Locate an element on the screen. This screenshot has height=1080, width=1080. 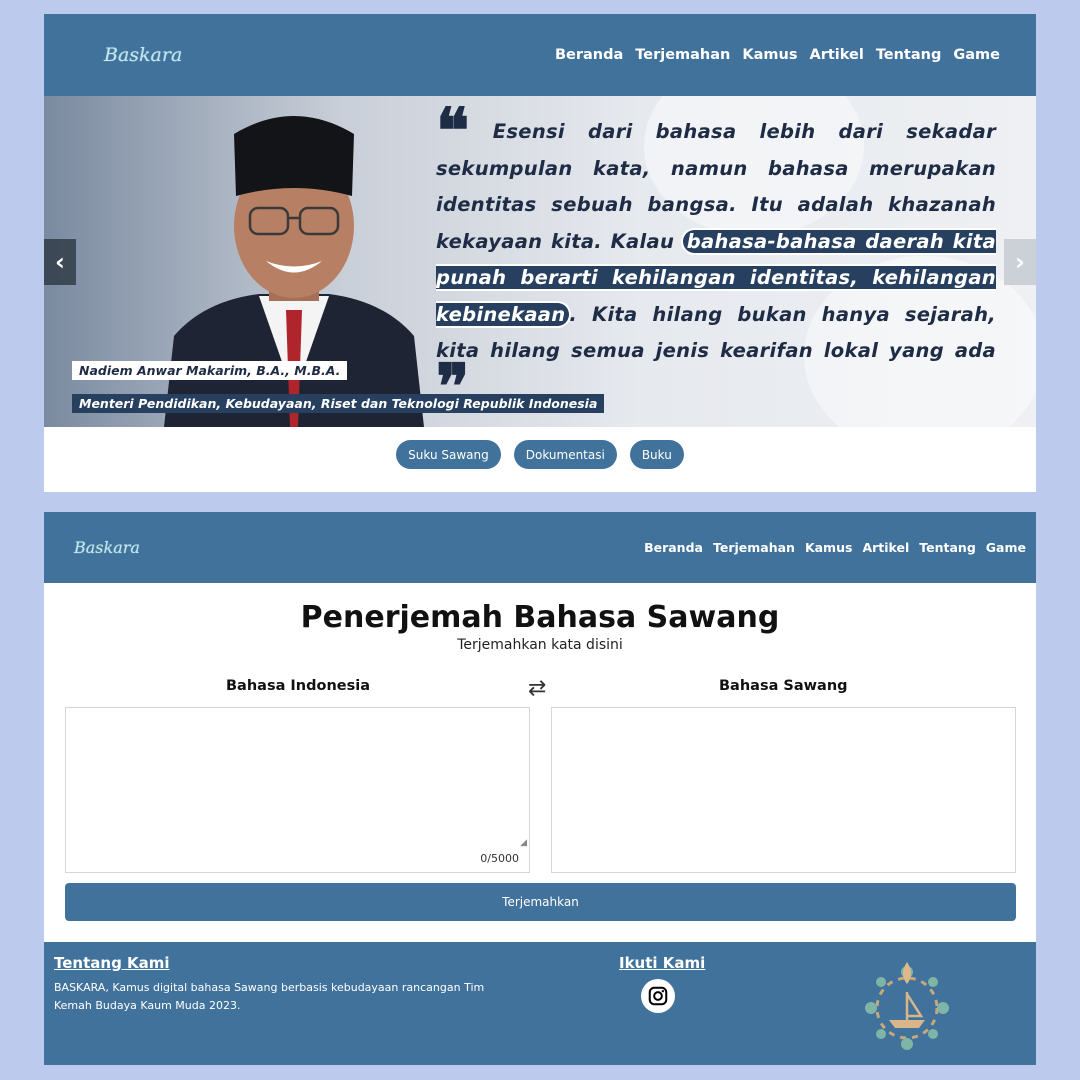
target-language-label: Bahasa Sawang is located at coordinates (783, 686).